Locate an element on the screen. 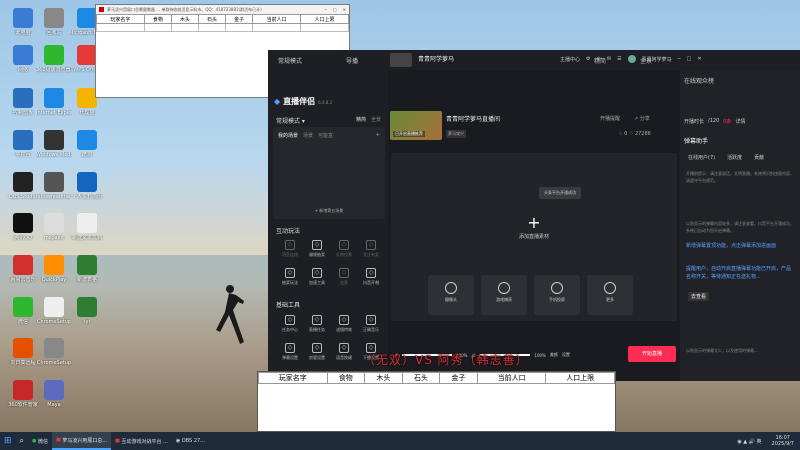  interact-item: ◇ 连麦 is located at coordinates (344, 277).